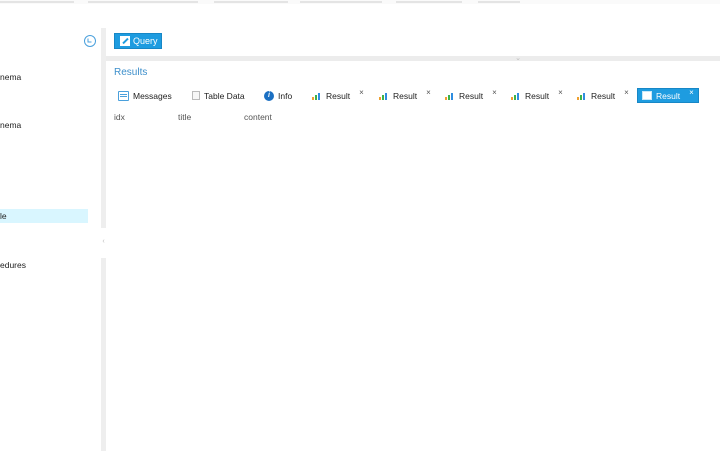  I want to click on tab-label: Info, so click(285, 95).